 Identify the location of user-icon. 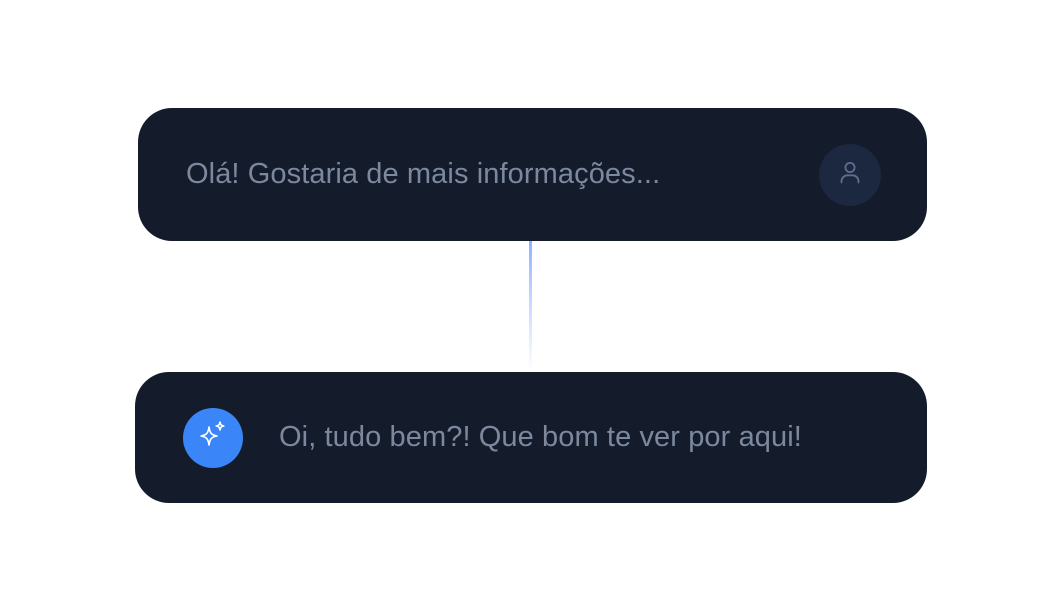
(850, 174).